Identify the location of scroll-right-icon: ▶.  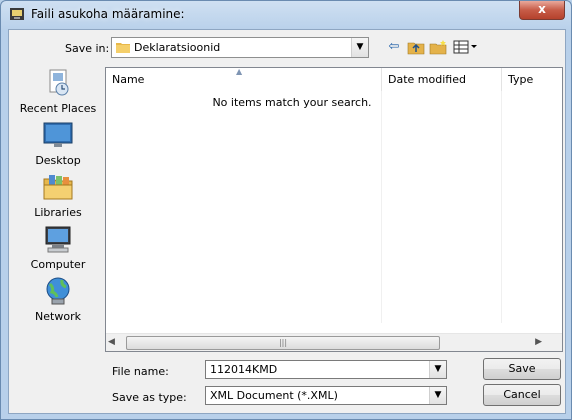
(538, 342).